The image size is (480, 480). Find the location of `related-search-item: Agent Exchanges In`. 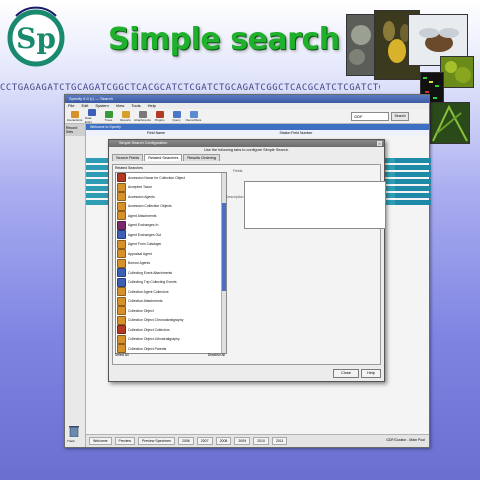

related-search-item: Agent Exchanges In is located at coordinates (171, 225).